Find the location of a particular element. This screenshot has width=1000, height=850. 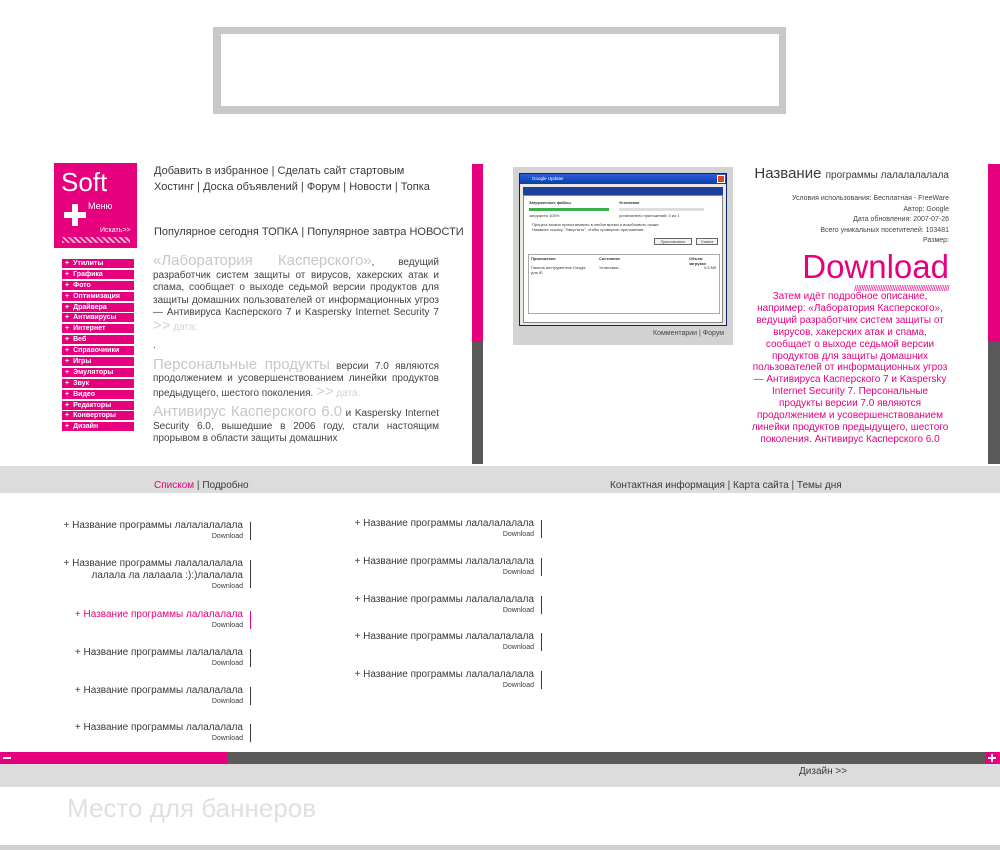

article-2-title: Персональные продукты is located at coordinates (241, 364).